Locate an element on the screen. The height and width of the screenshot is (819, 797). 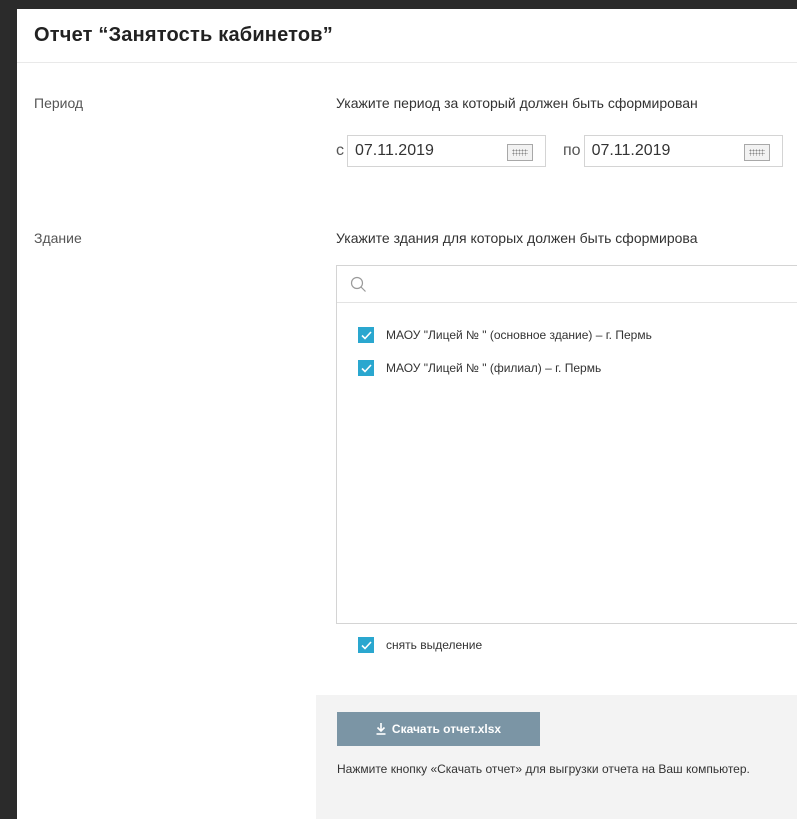
building-item-label: МАОУ "Лицей № " (филиал) – г. Пермь is located at coordinates (494, 368).